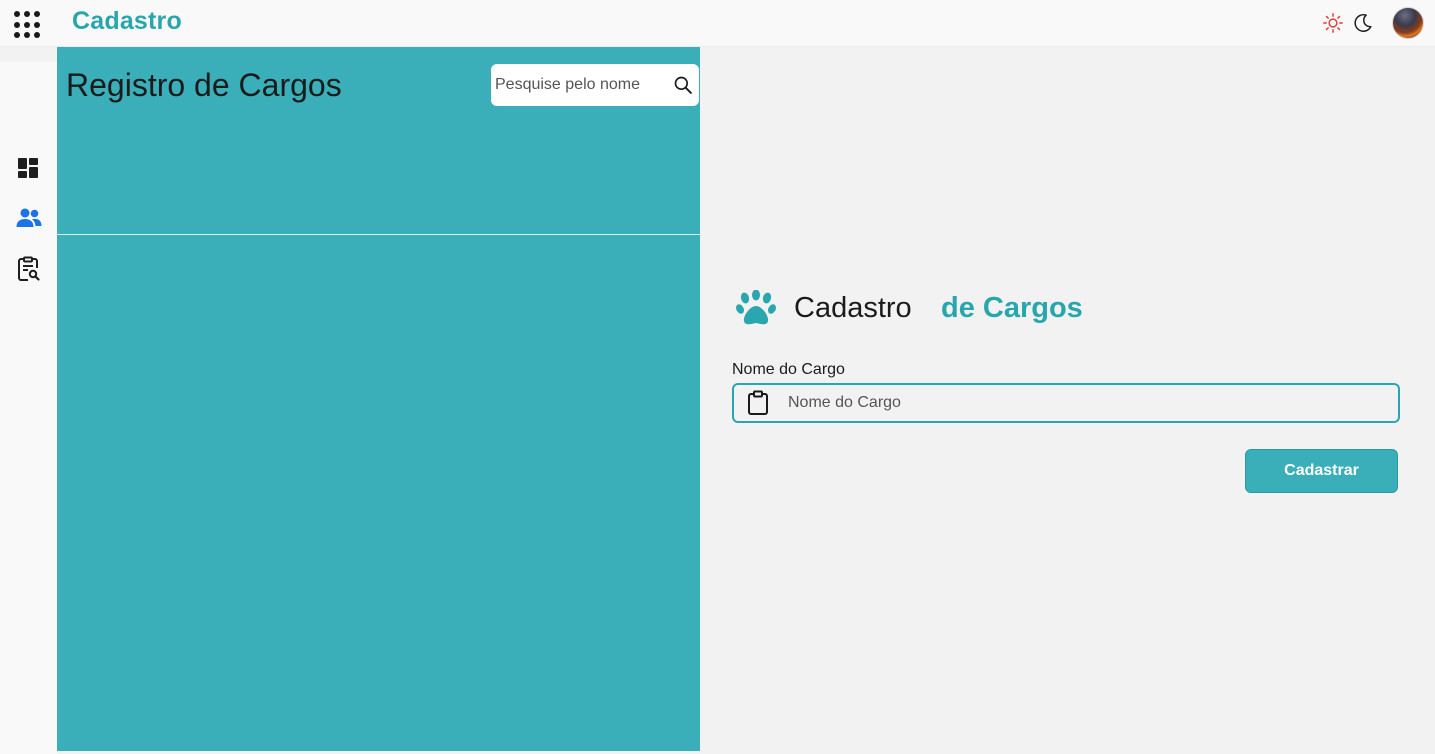 This screenshot has height=754, width=1435. Describe the element at coordinates (788, 369) in the screenshot. I see `field-label: Nome do Cargo` at that location.